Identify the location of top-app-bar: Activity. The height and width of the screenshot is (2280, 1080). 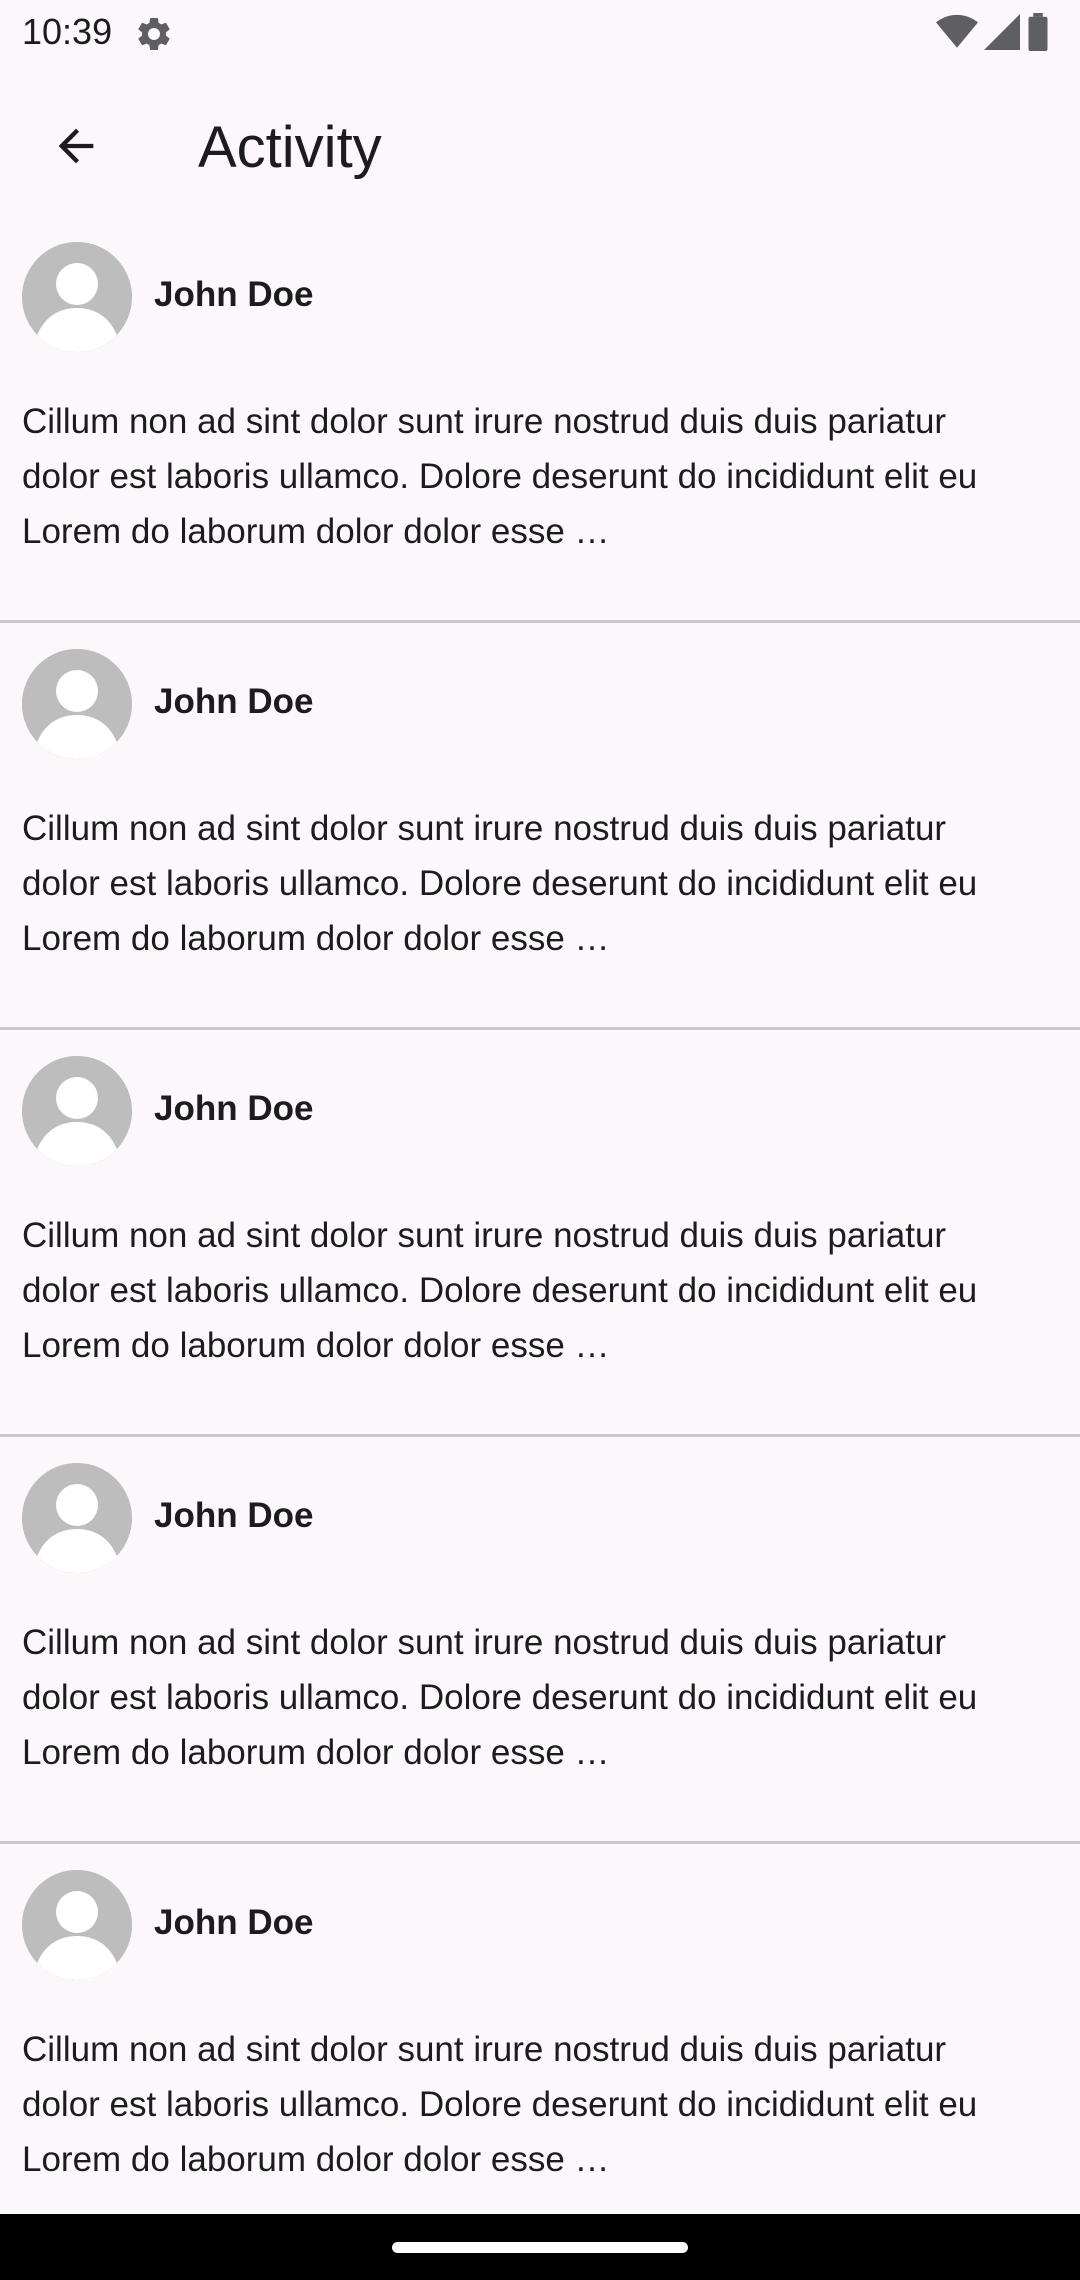
(540, 142).